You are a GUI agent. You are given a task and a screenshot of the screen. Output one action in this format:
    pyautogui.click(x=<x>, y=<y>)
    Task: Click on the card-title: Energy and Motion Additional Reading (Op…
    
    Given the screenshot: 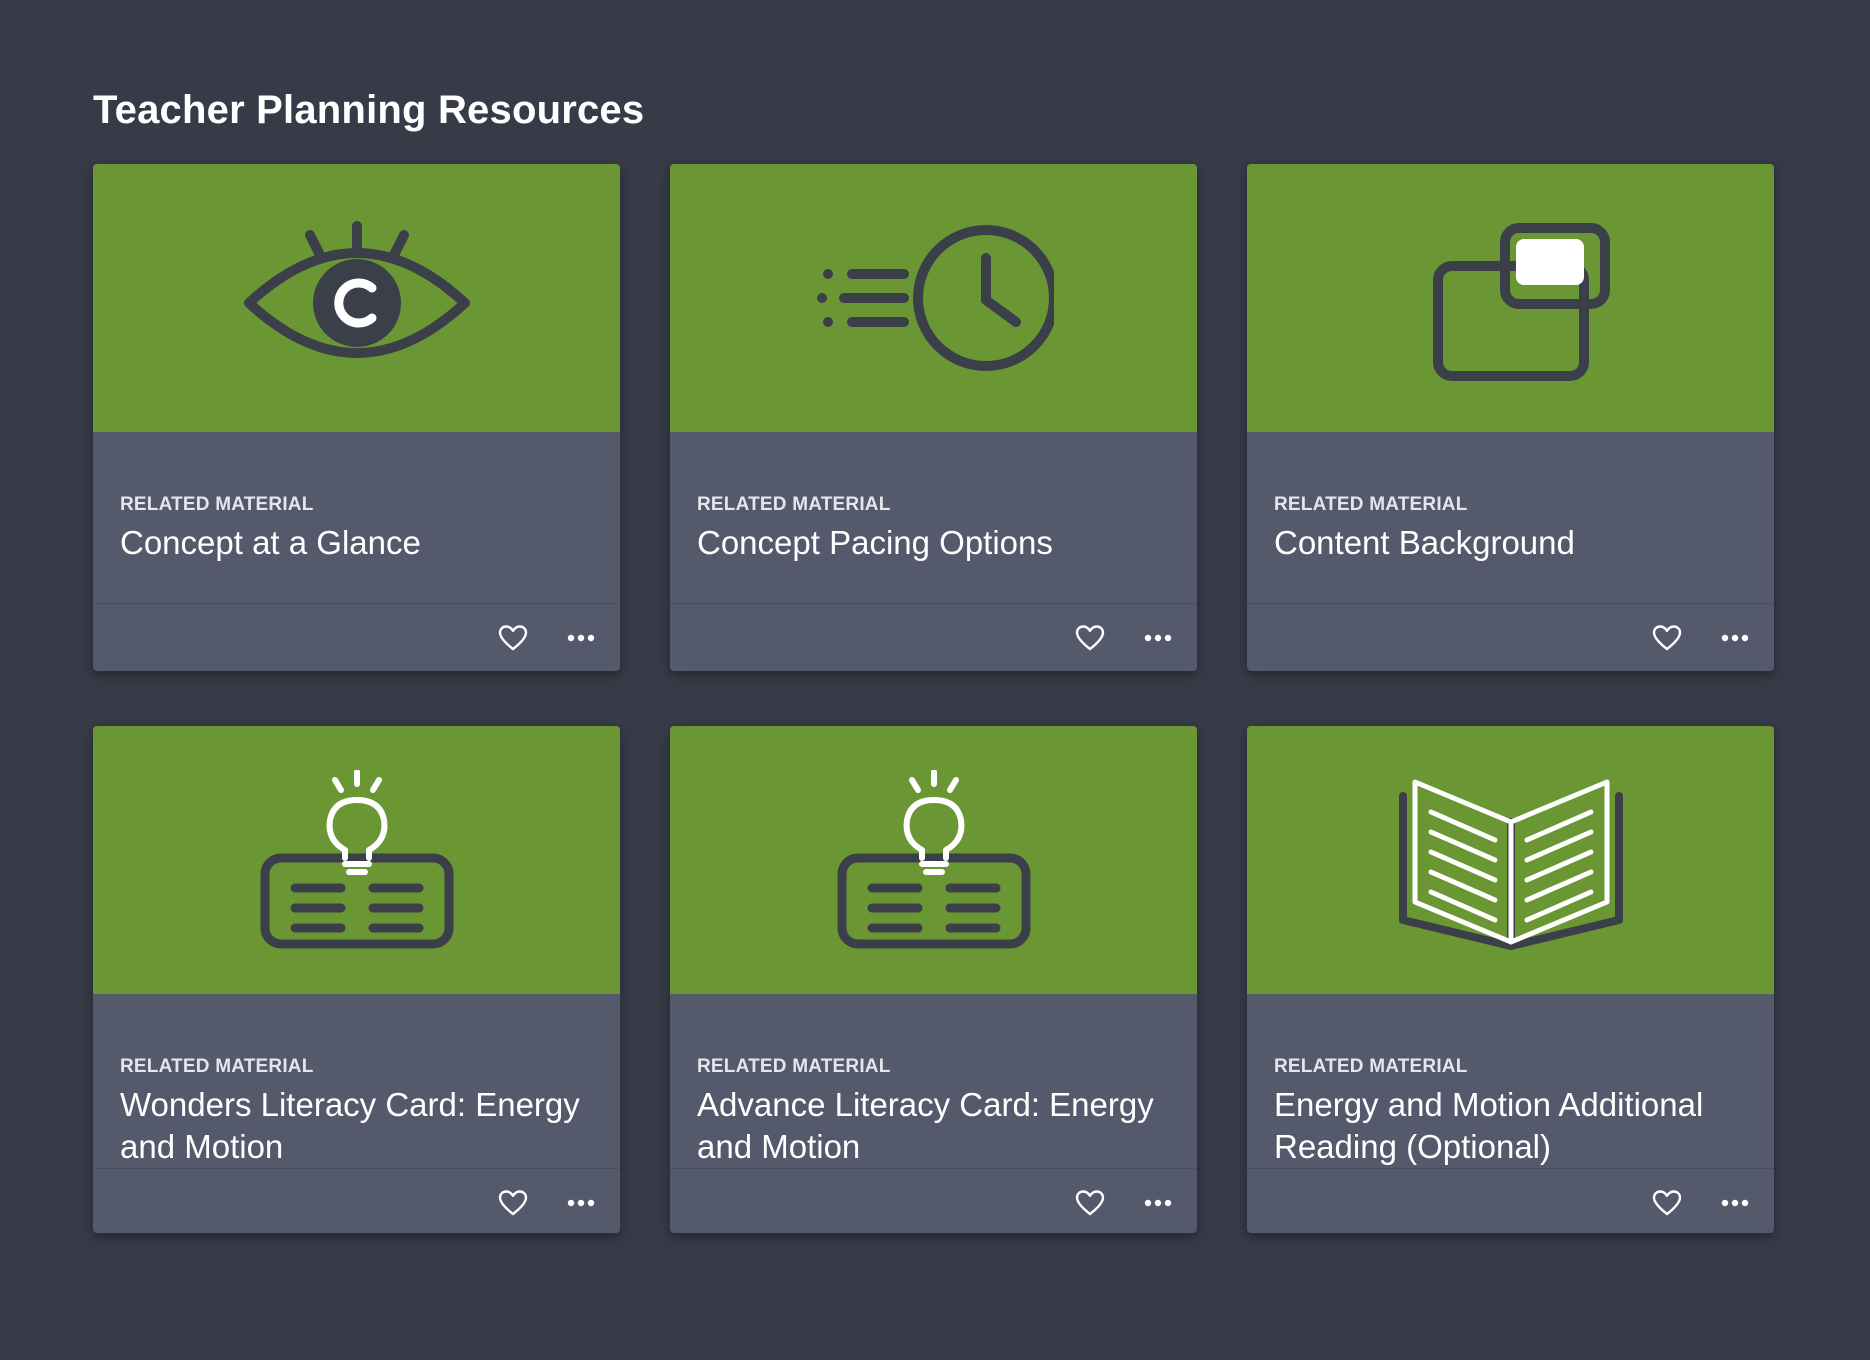 What is the action you would take?
    pyautogui.click(x=1511, y=1126)
    